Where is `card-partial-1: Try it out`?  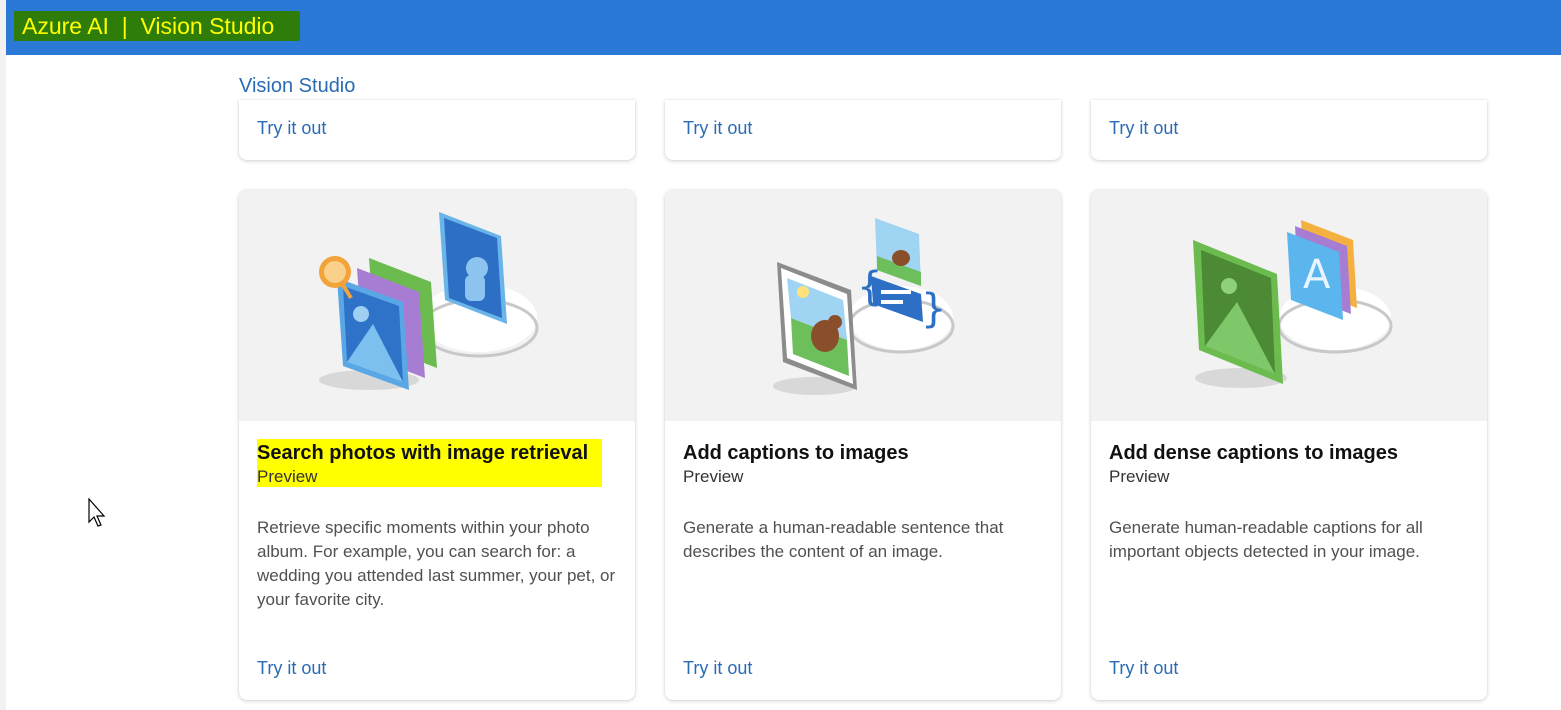
card-partial-1: Try it out is located at coordinates (437, 130).